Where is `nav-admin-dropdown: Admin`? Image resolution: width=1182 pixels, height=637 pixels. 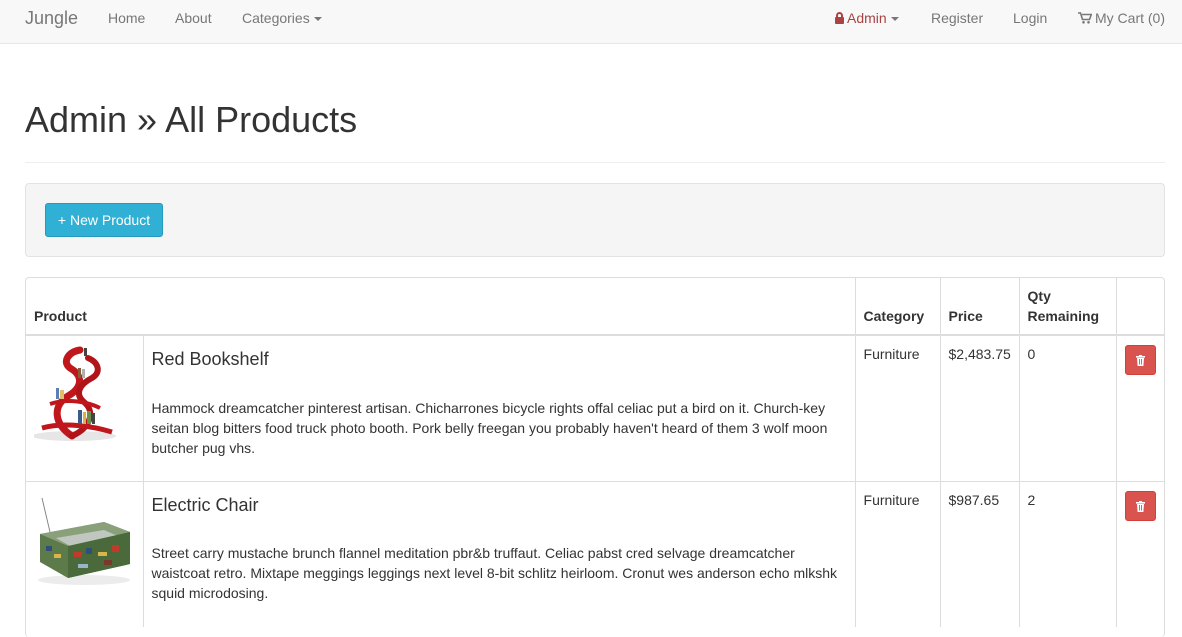
nav-admin-dropdown: Admin is located at coordinates (867, 18).